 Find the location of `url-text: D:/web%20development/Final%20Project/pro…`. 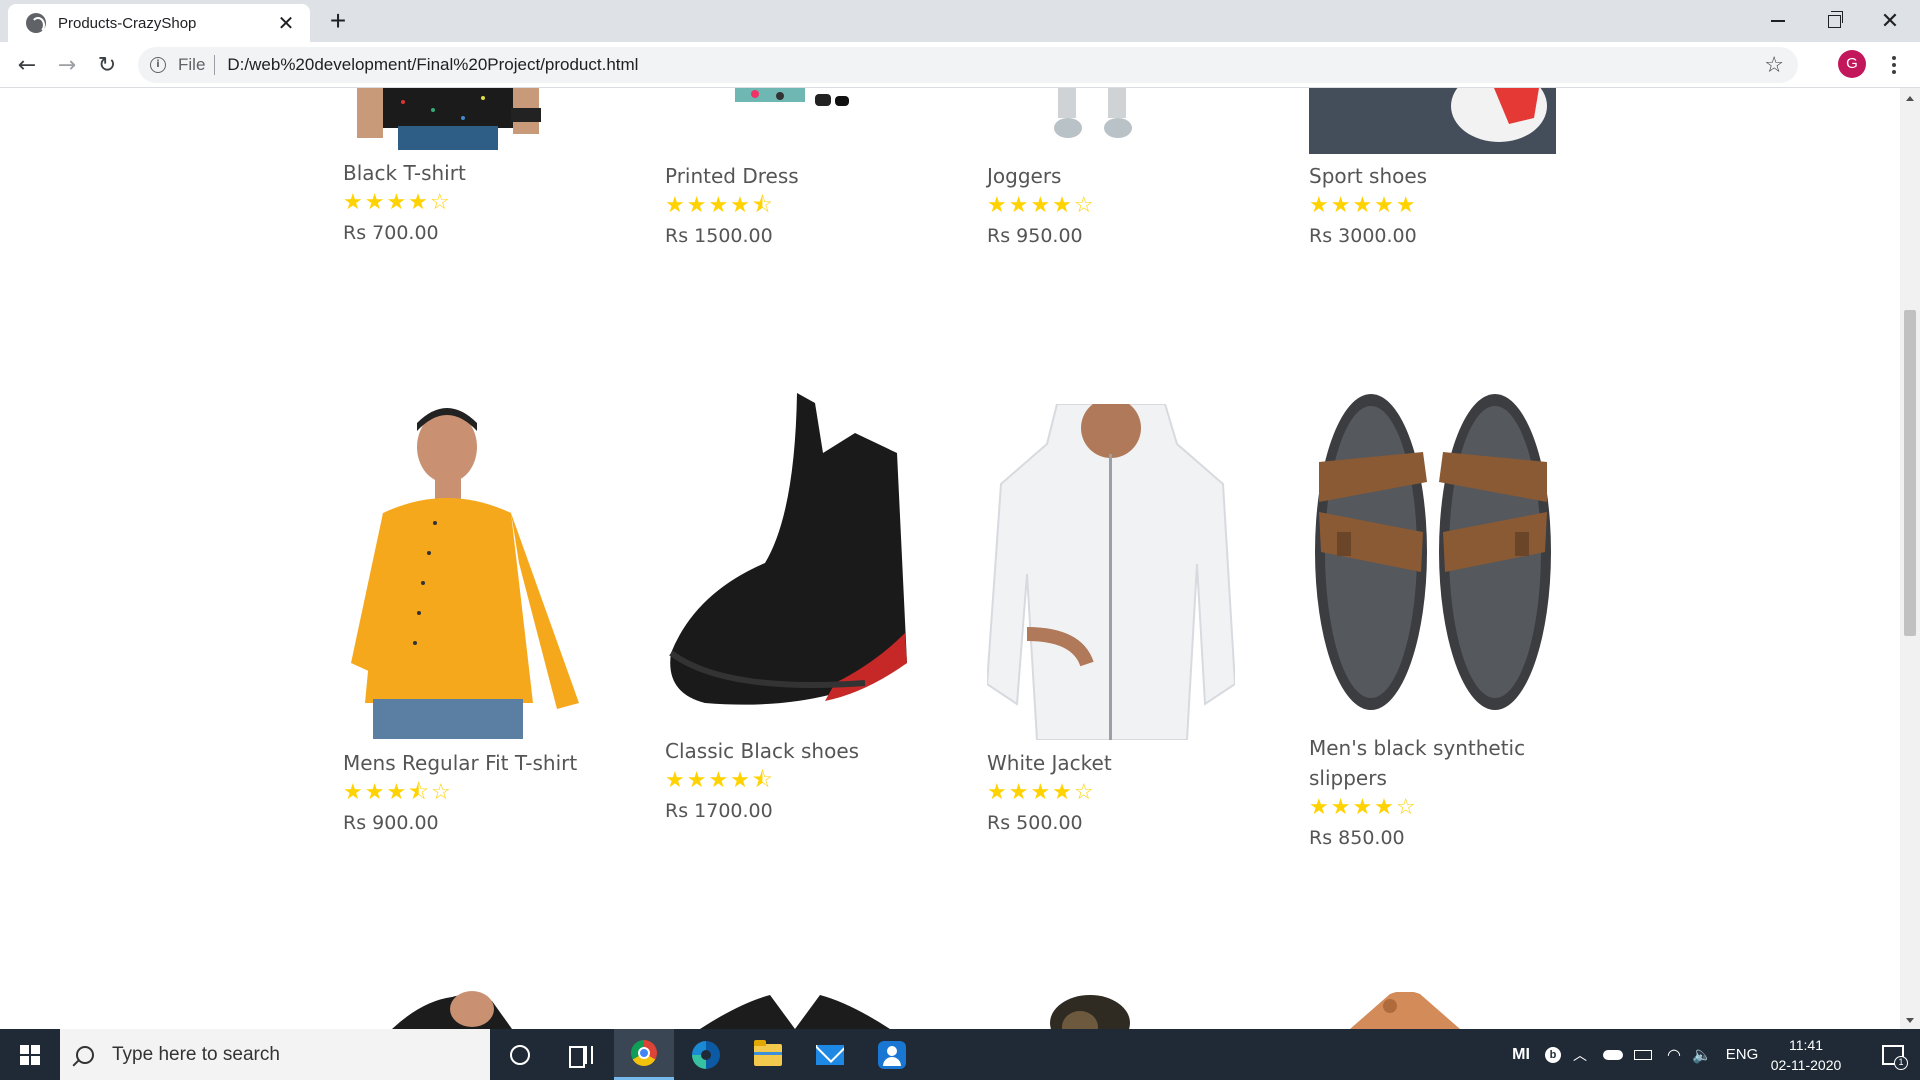

url-text: D:/web%20development/Final%20Project/pro… is located at coordinates (995, 65).